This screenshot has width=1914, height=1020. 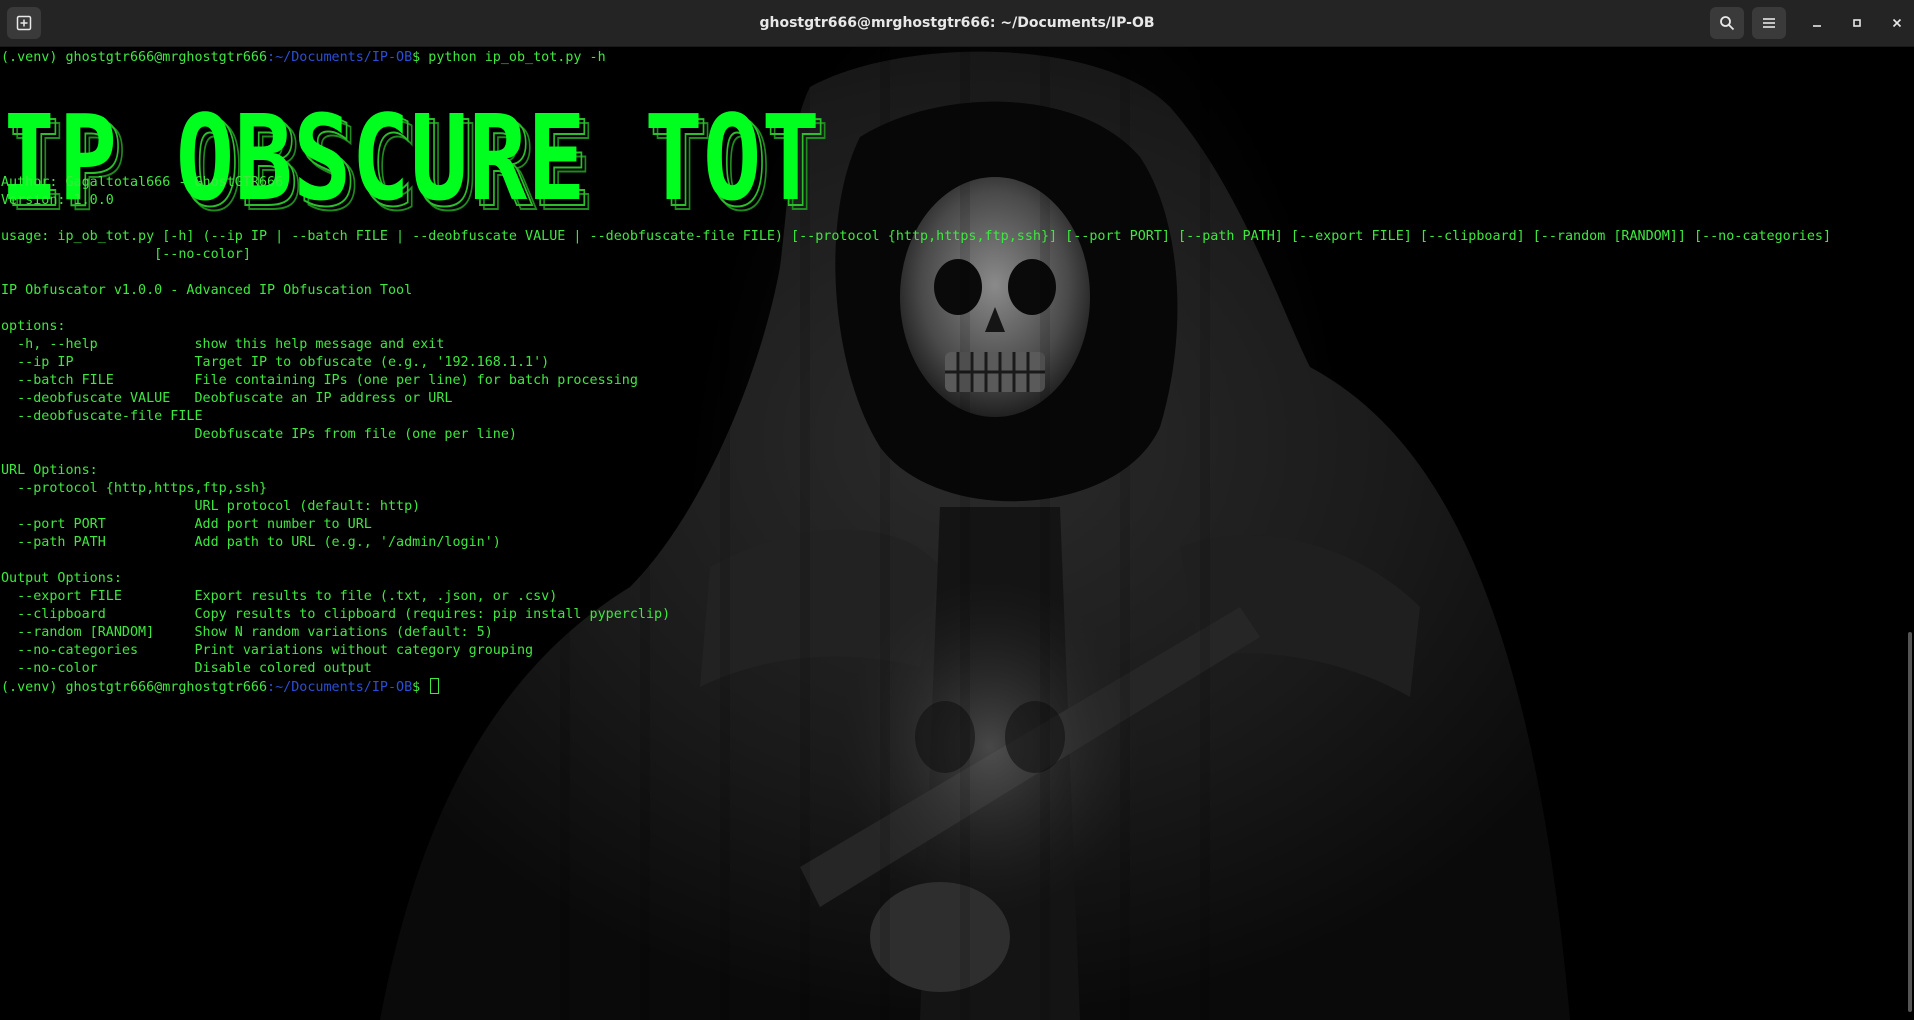 I want to click on maximize-button, so click(x=1857, y=23).